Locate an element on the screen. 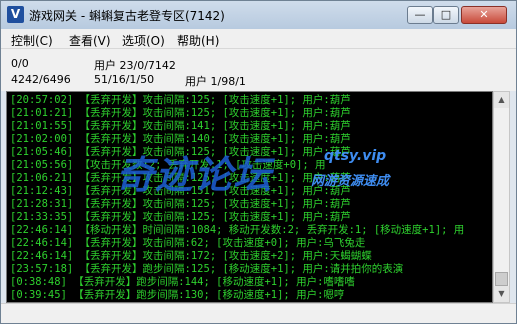 This screenshot has width=517, height=324. scrollbar-thumb is located at coordinates (501, 279).